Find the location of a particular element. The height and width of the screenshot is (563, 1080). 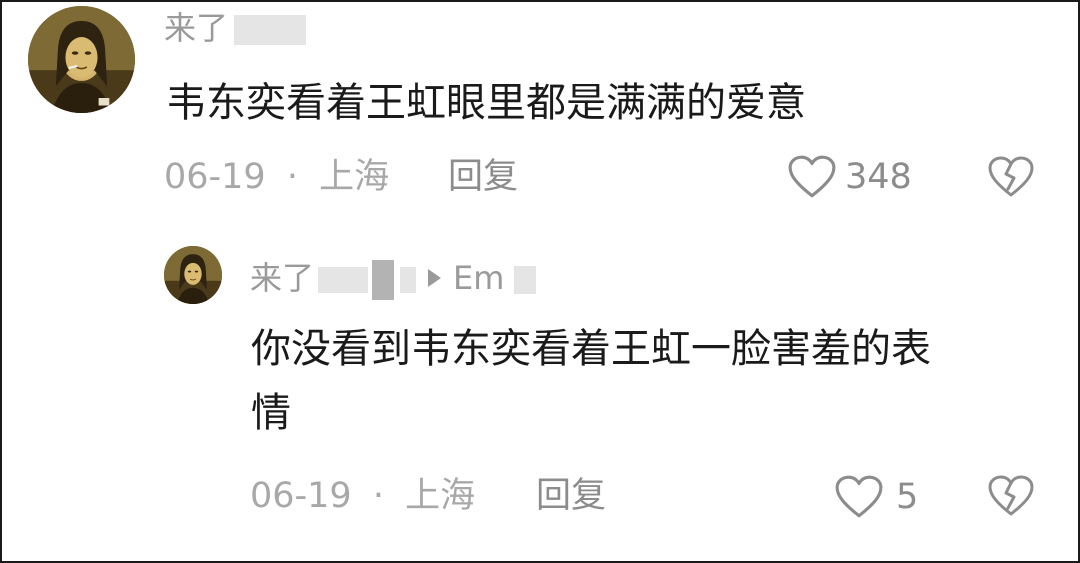

reply-username: 来了 is located at coordinates (282, 278).